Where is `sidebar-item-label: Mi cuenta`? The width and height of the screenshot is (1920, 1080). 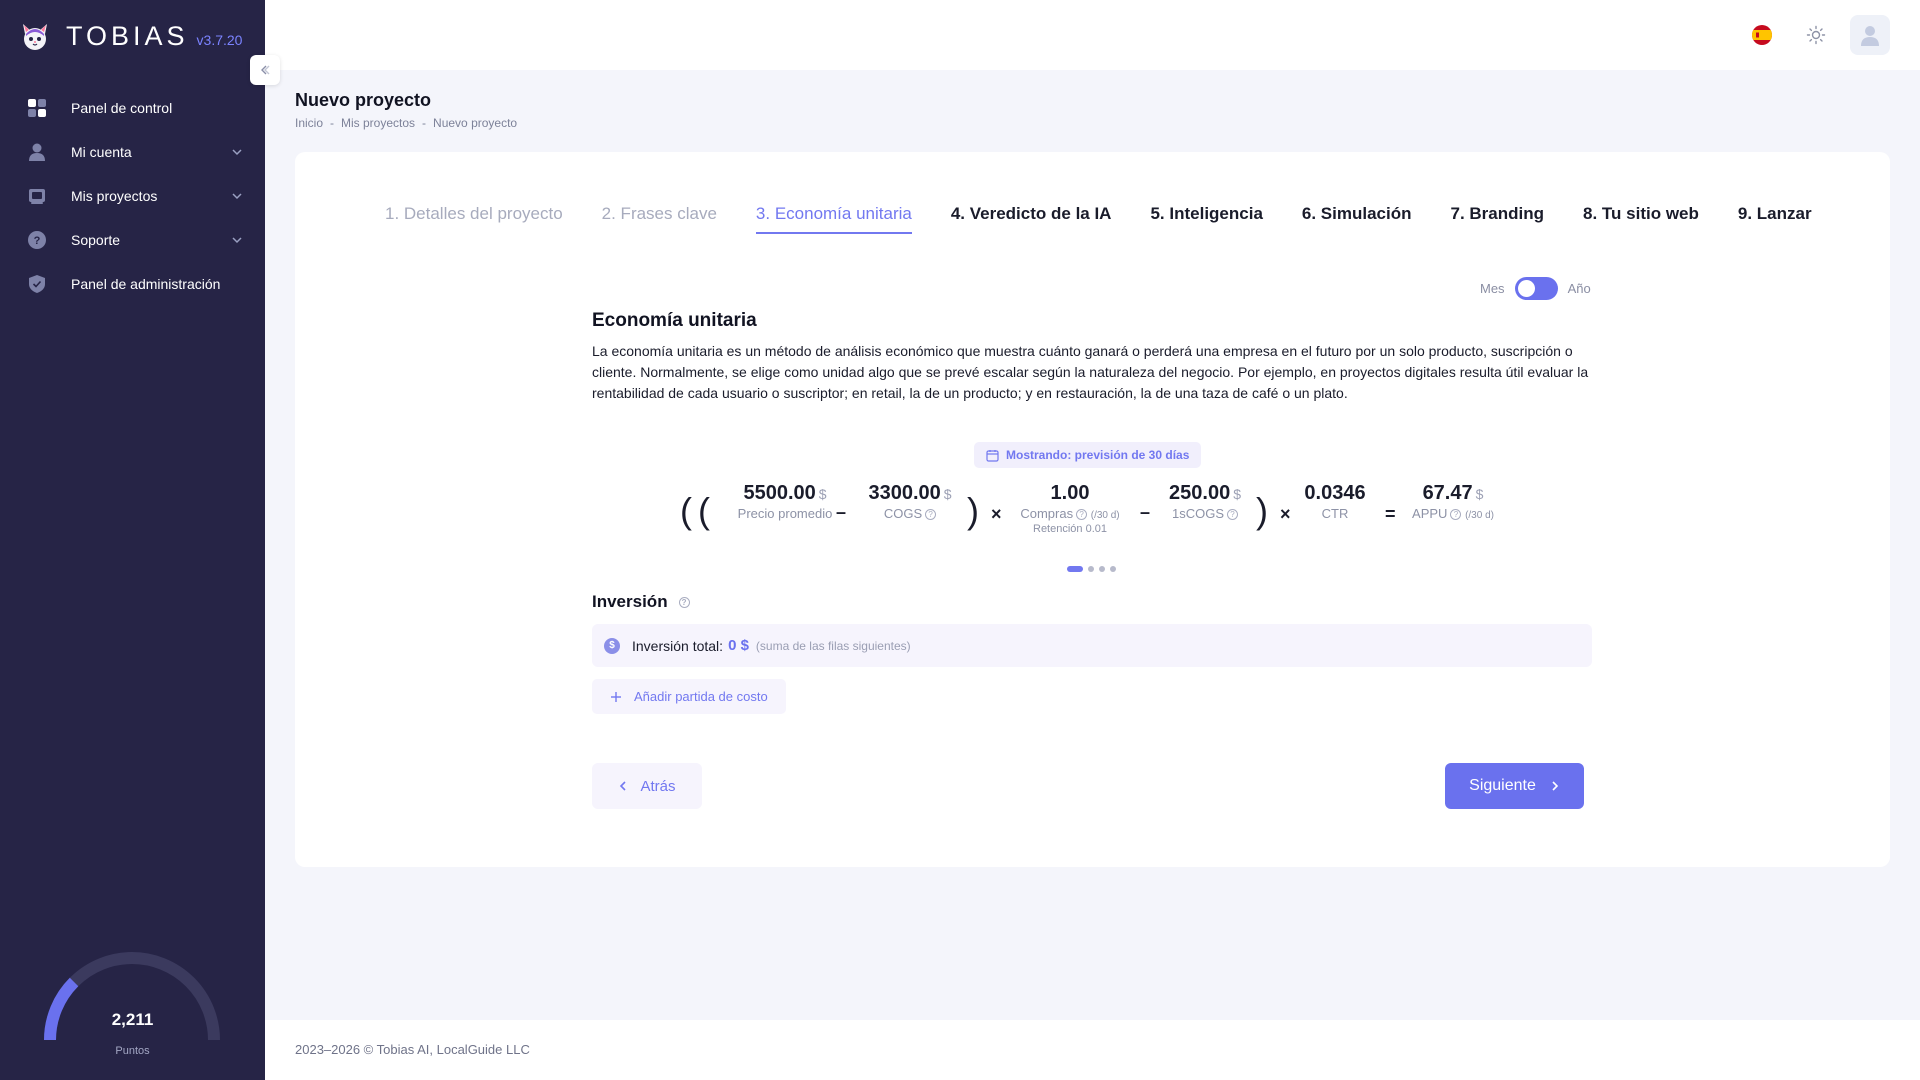
sidebar-item-label: Mi cuenta is located at coordinates (101, 152).